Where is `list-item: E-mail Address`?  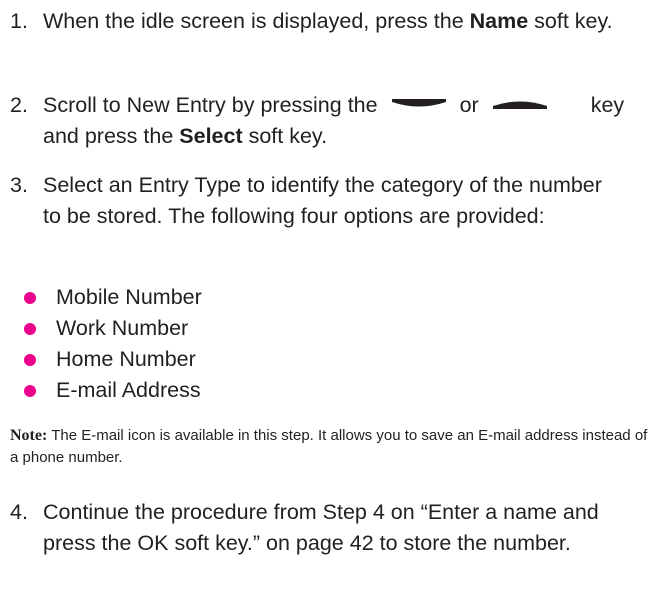
list-item: E-mail Address is located at coordinates (113, 390).